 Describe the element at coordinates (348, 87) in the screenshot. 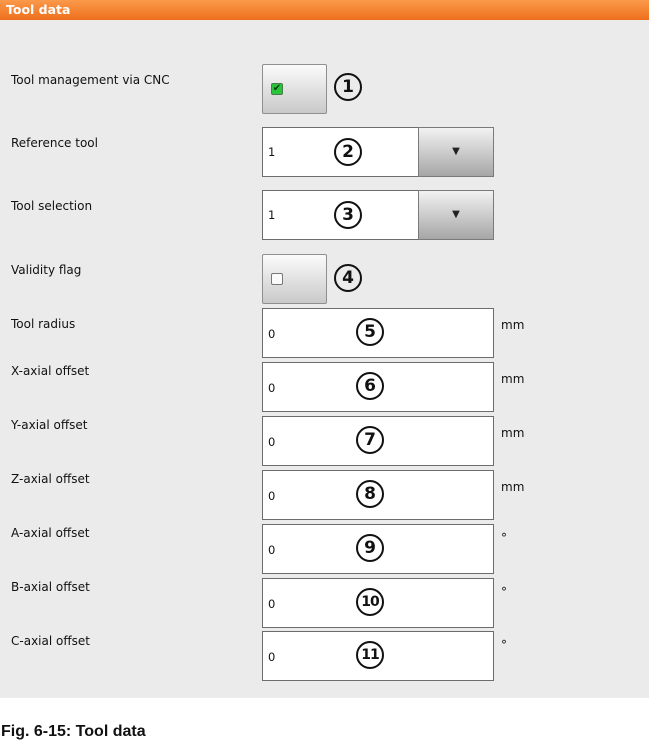

I see `callout-1: 1` at that location.